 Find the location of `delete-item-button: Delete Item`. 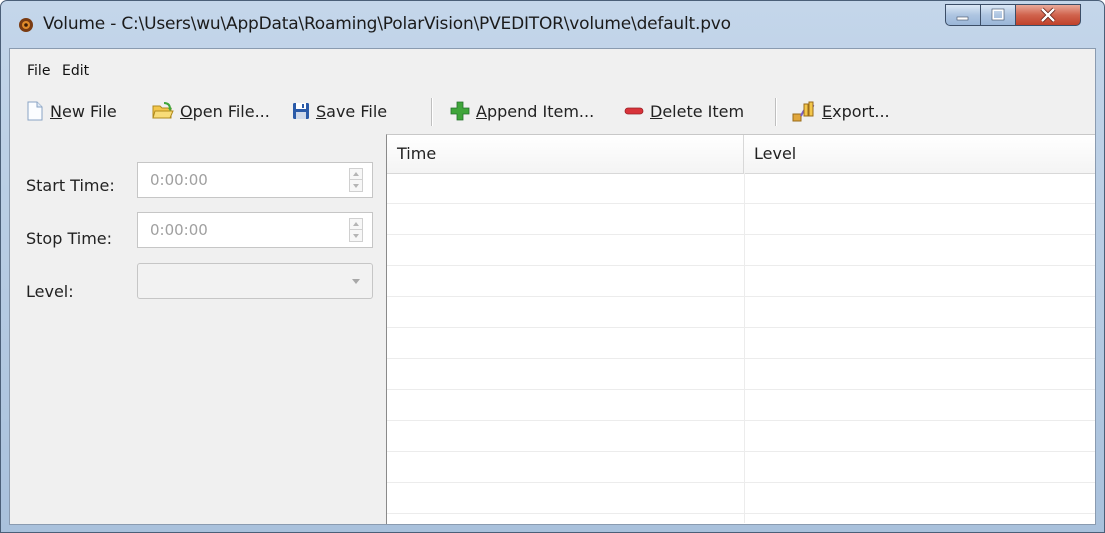

delete-item-button: Delete Item is located at coordinates (684, 111).